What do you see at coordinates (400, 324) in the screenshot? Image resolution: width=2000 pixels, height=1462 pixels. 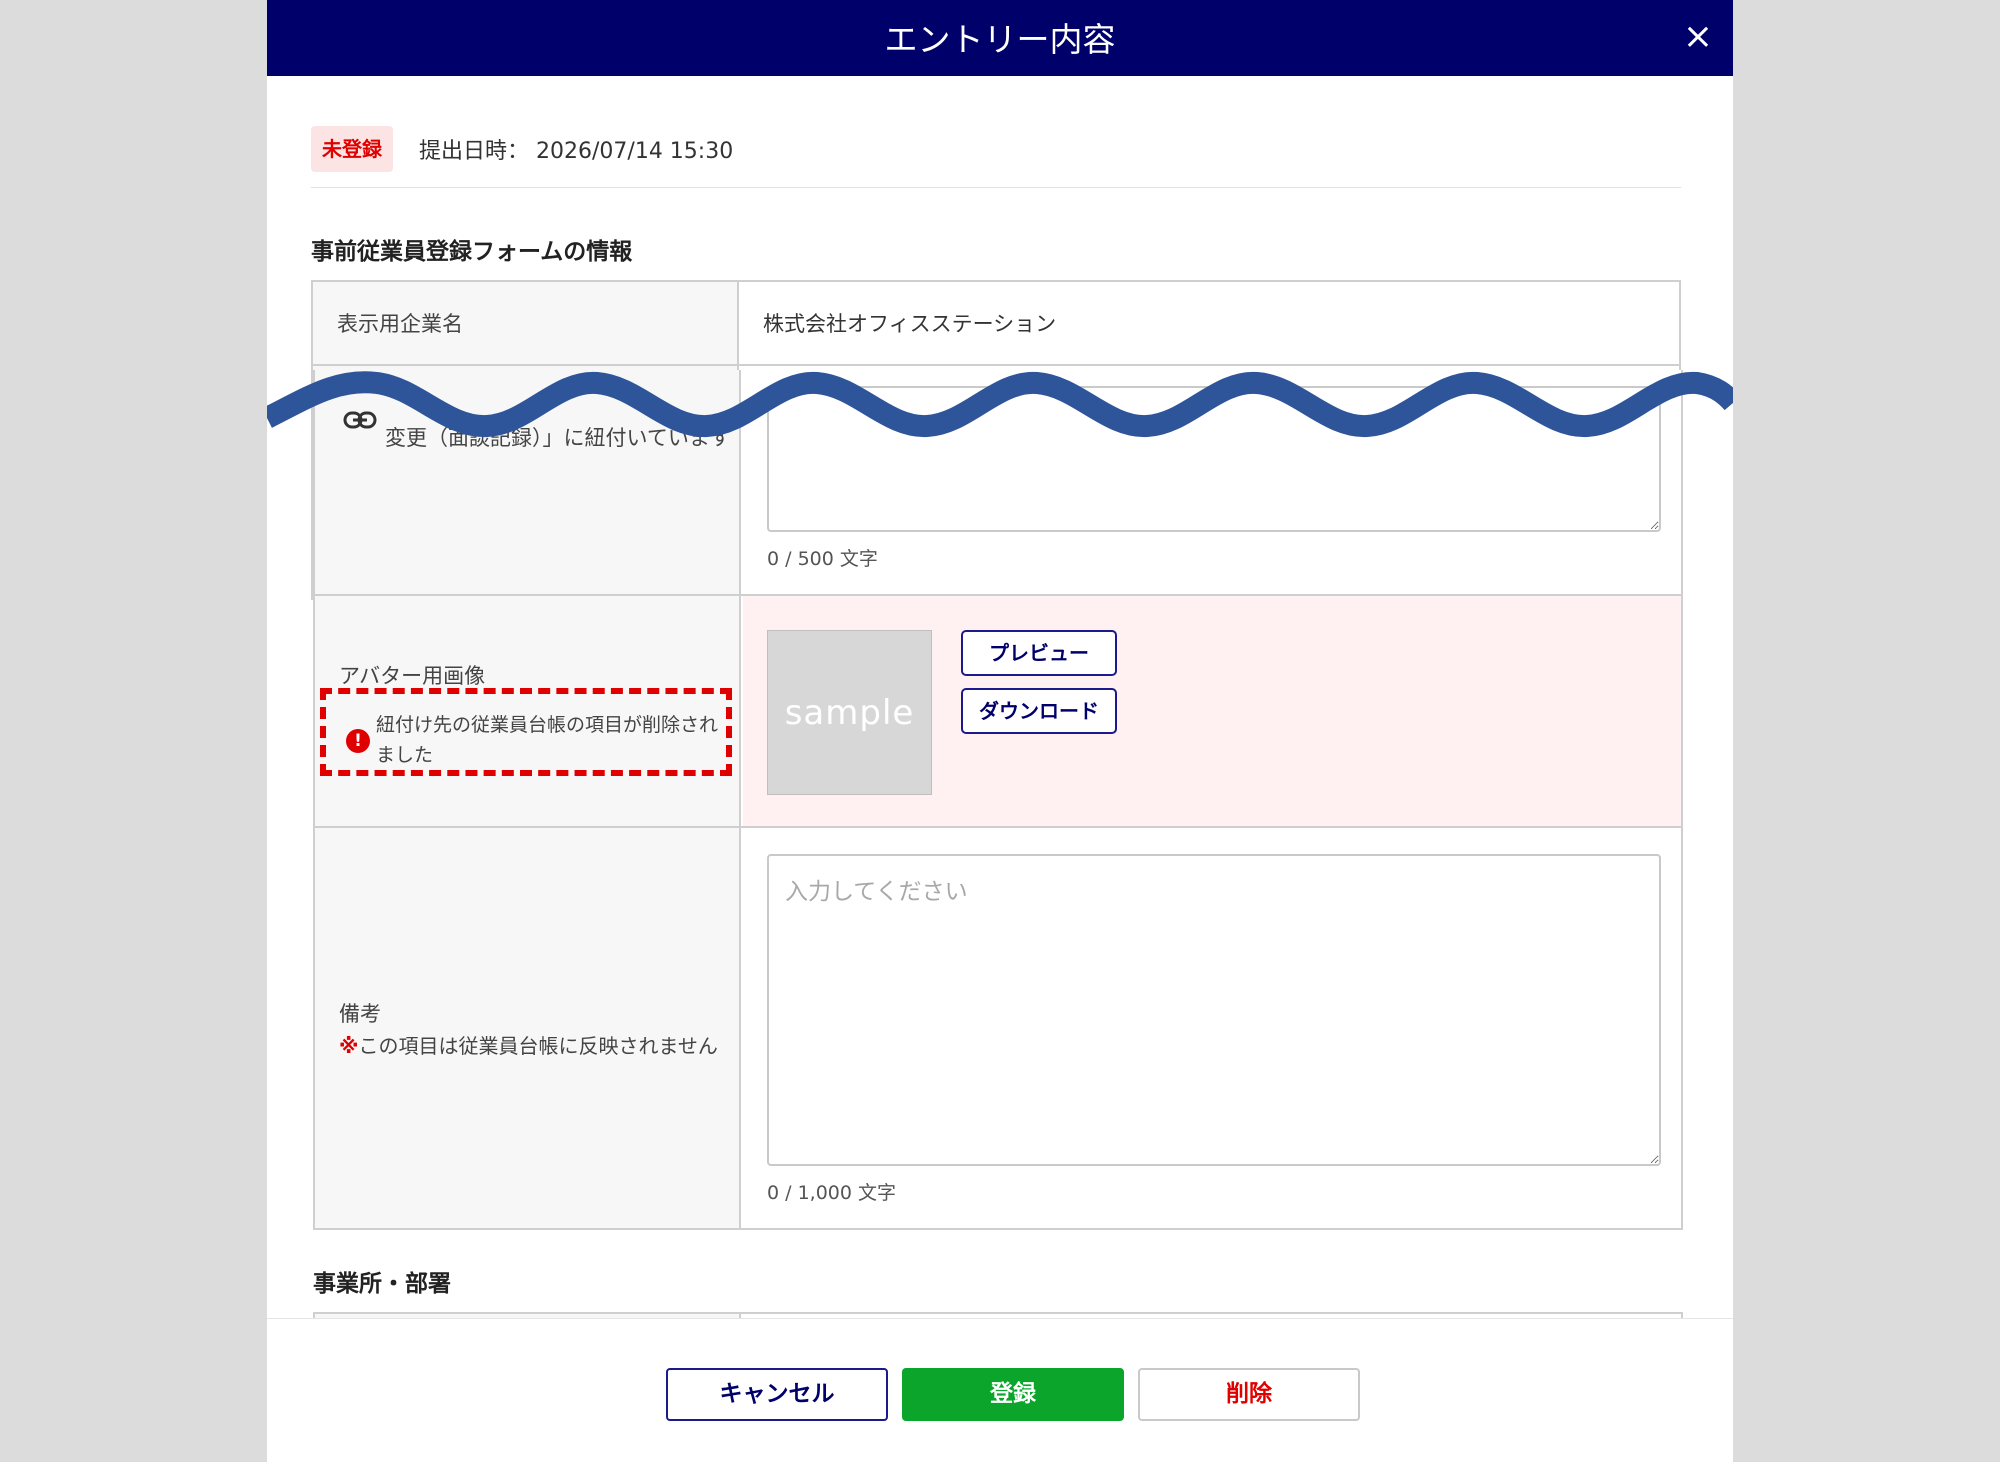 I see `company-name-label: 表示用企業名` at bounding box center [400, 324].